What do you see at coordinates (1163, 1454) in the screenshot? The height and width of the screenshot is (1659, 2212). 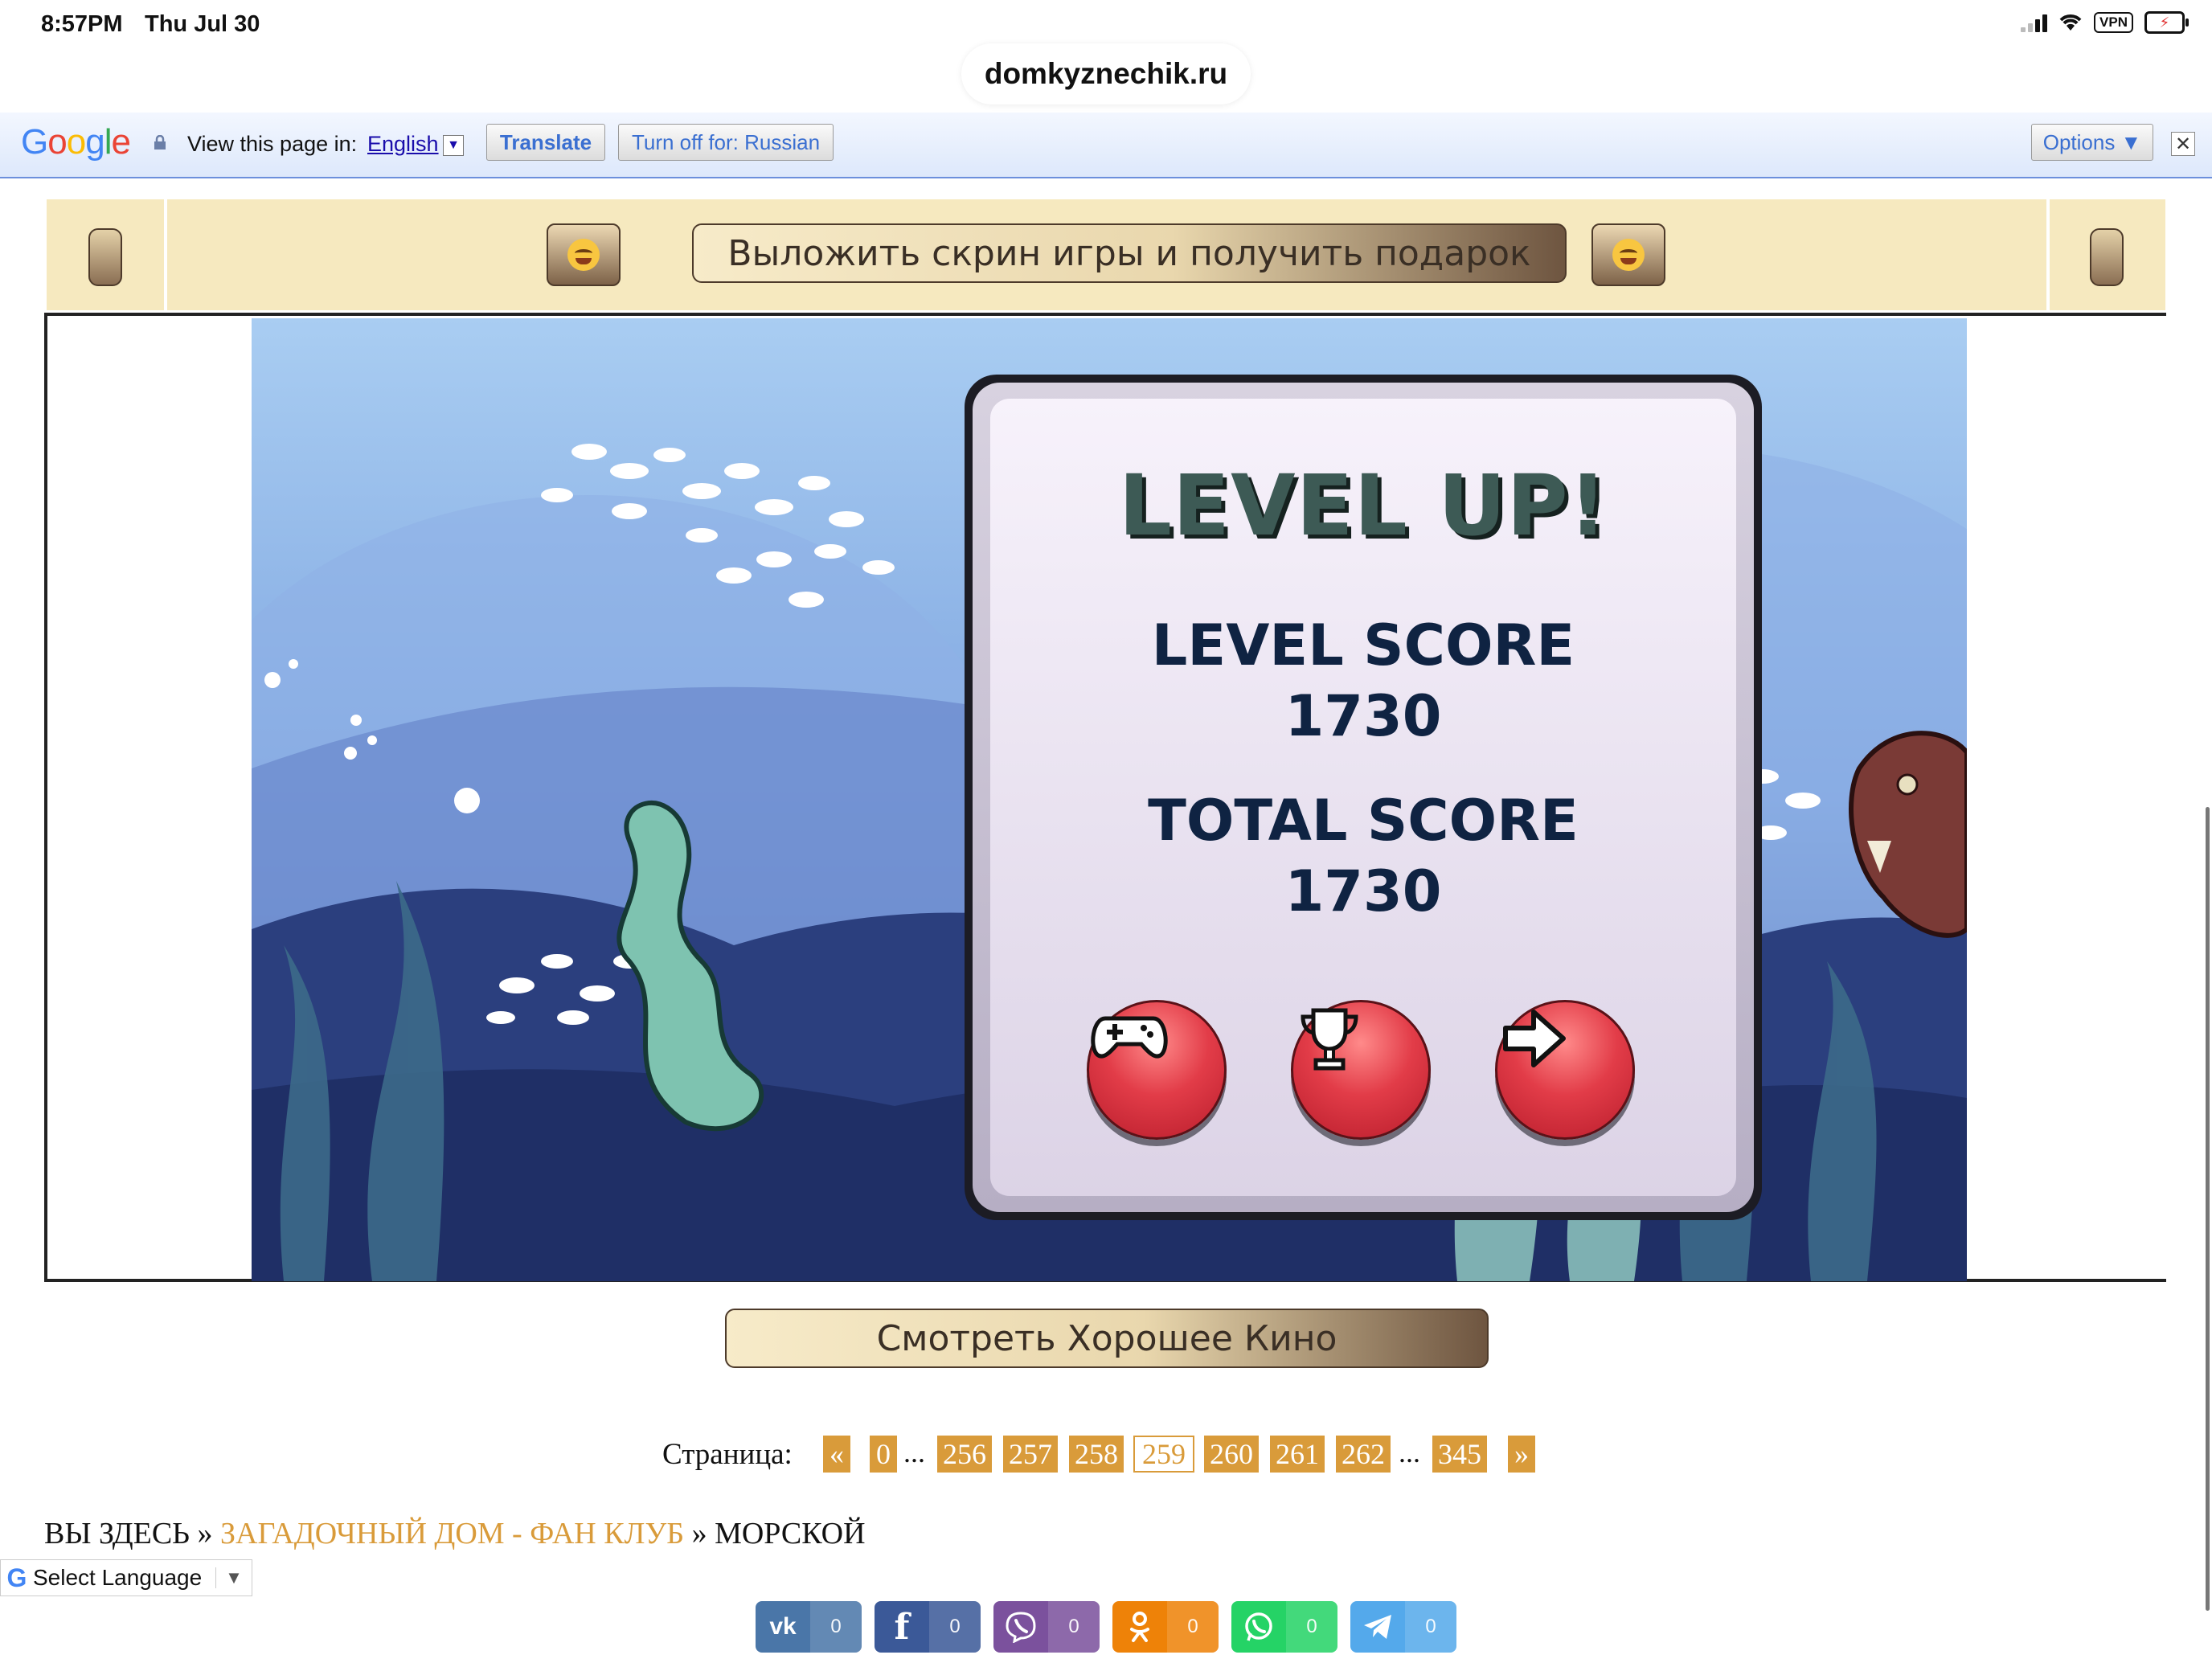 I see `pagination-current-page: 259` at bounding box center [1163, 1454].